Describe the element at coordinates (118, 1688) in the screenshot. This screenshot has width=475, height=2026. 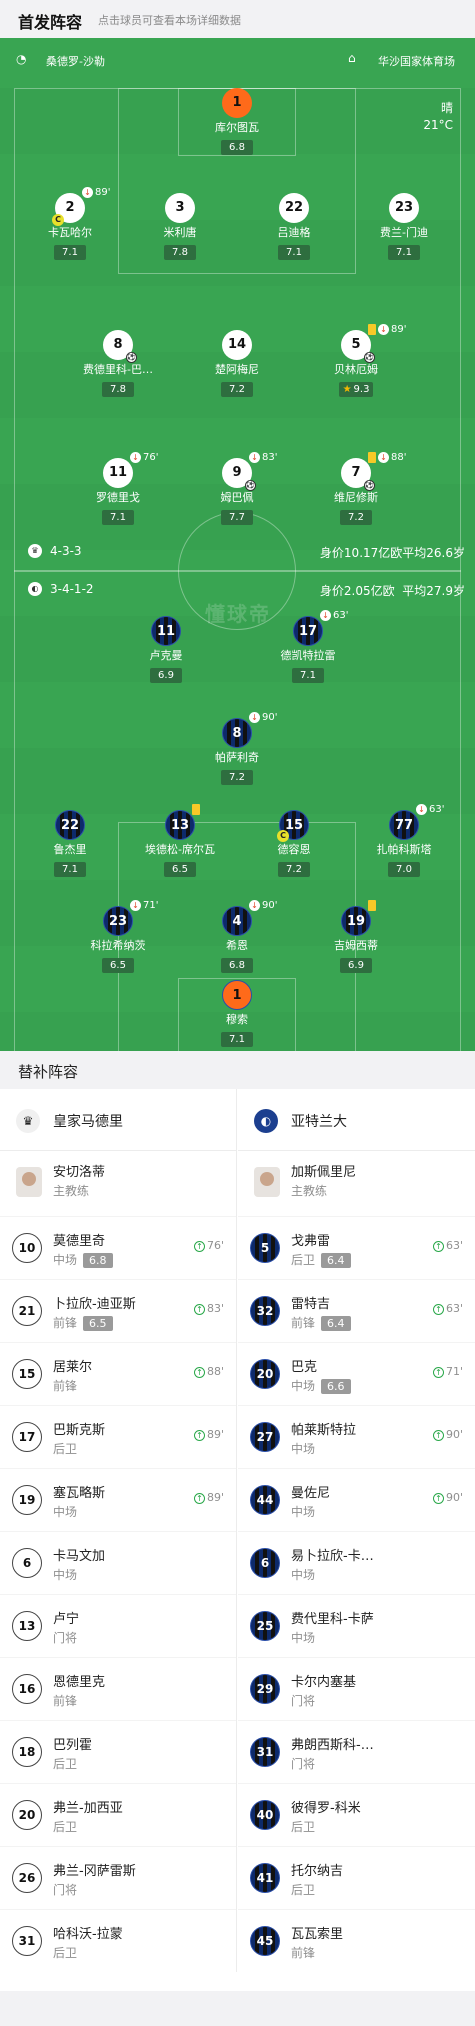
I see `sub-player-row: 16 恩德里克 前锋` at that location.